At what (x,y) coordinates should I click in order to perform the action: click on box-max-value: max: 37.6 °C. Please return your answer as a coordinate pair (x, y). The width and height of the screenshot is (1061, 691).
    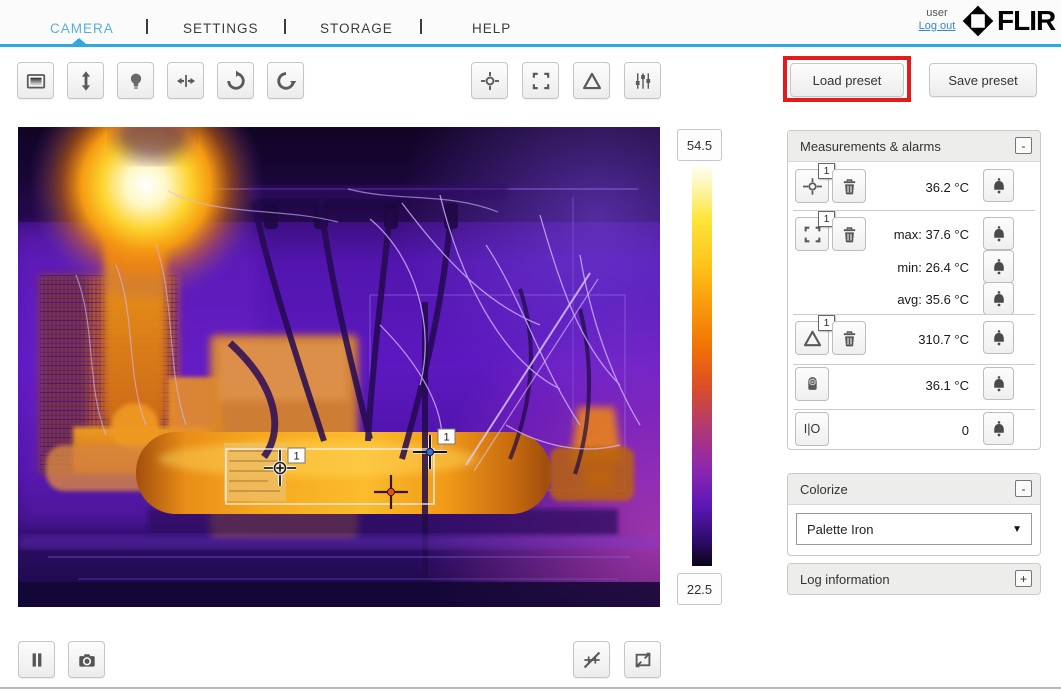
    Looking at the image, I should click on (931, 234).